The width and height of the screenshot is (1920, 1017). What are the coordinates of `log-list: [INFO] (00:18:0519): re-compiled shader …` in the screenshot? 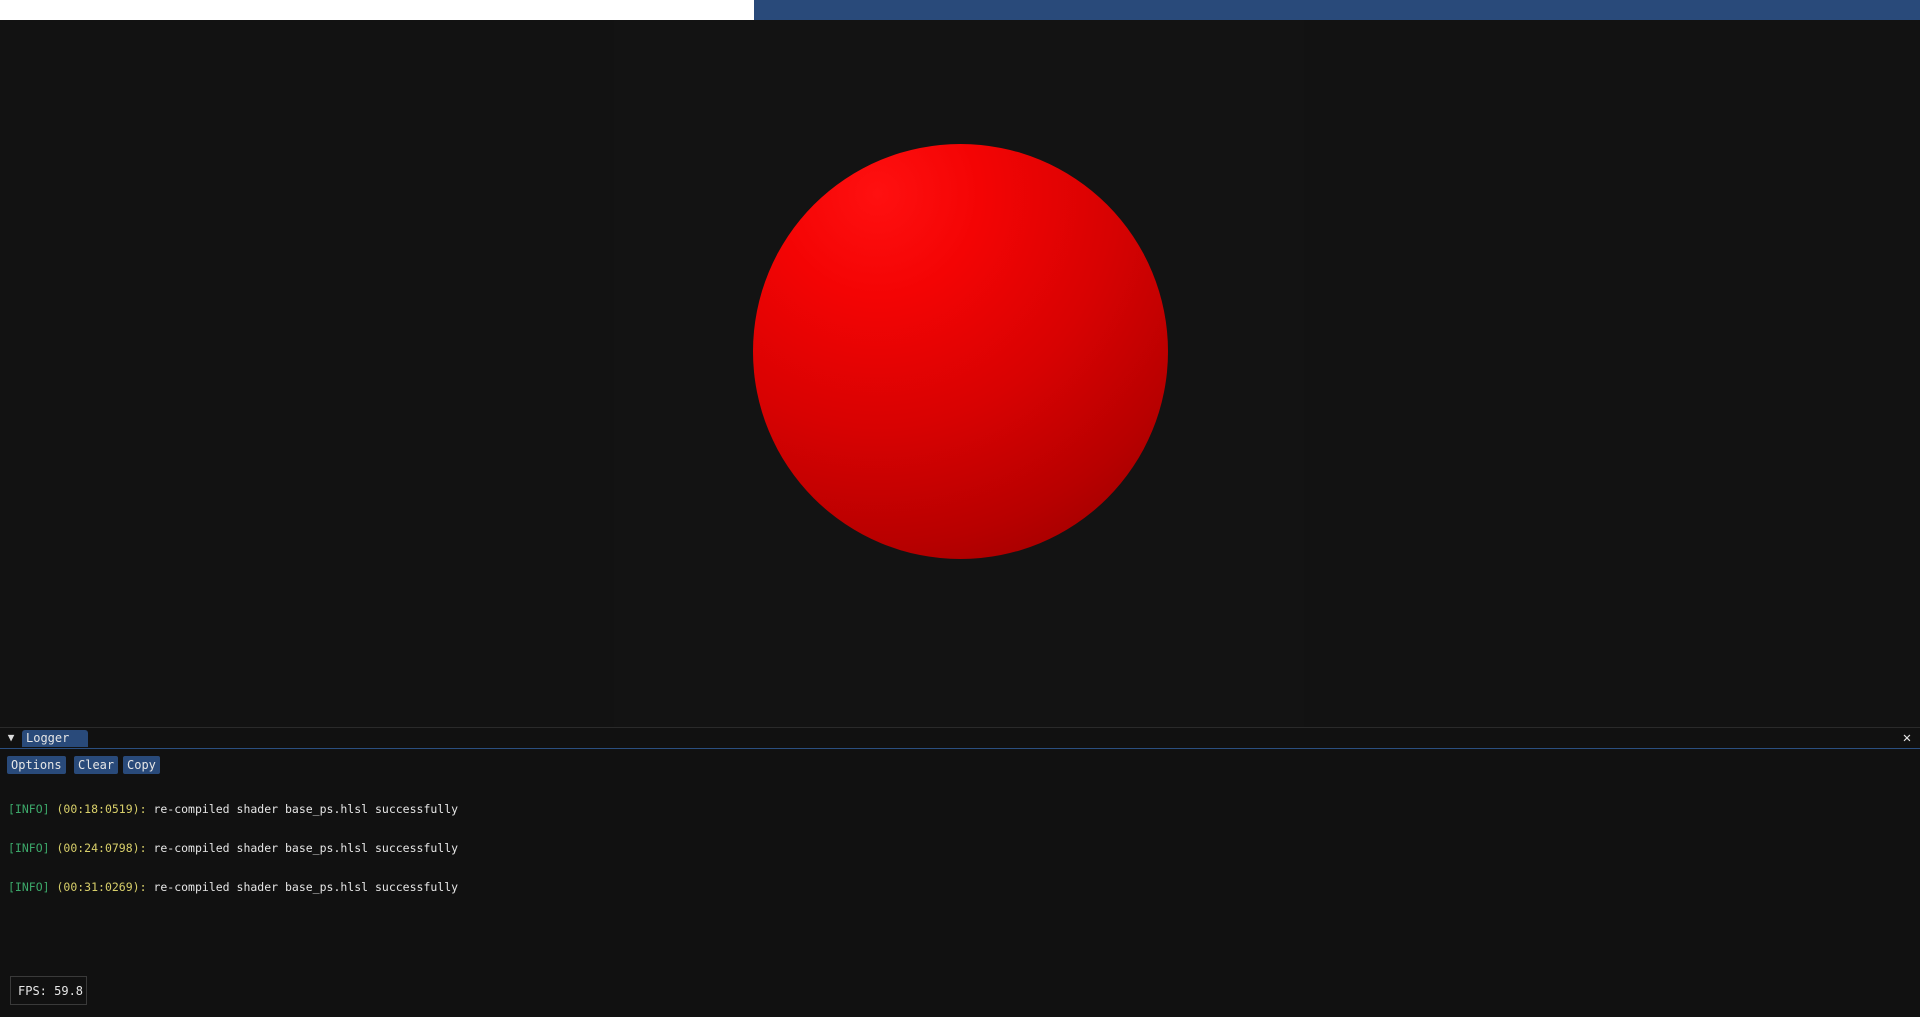 It's located at (233, 848).